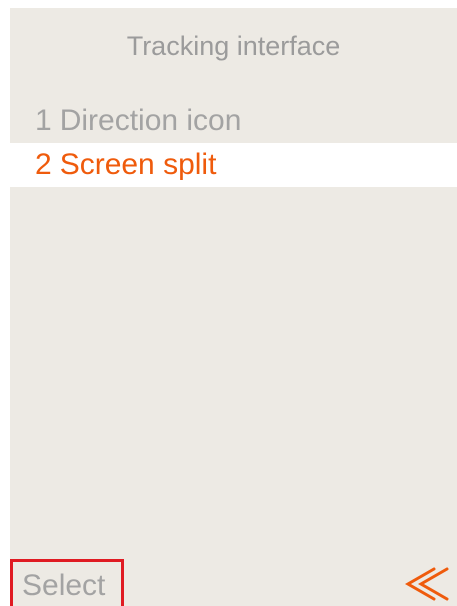 Image resolution: width=457 pixels, height=606 pixels. Describe the element at coordinates (43, 164) in the screenshot. I see `menu-item-number: 2` at that location.